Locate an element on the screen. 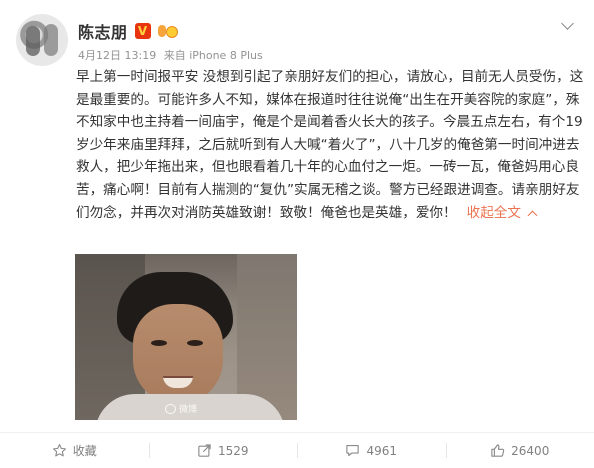 This screenshot has width=594, height=468. post-image: 微博 is located at coordinates (186, 337).